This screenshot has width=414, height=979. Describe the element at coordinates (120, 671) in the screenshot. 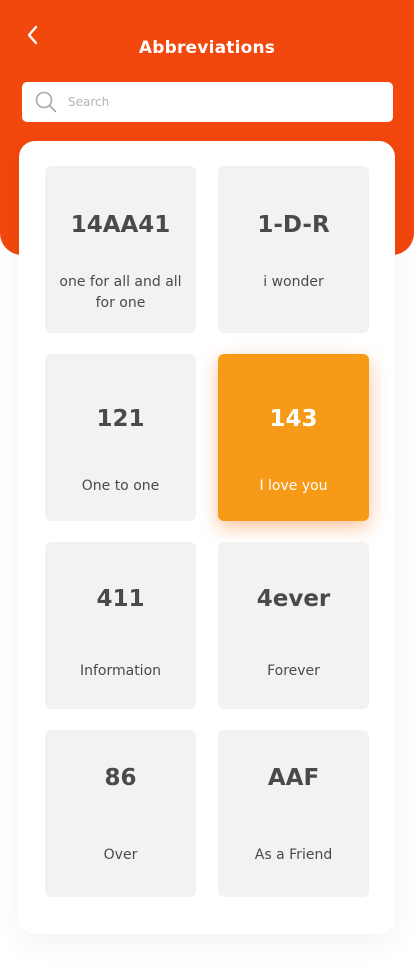

I see `abbreviation-meaning: Information` at that location.